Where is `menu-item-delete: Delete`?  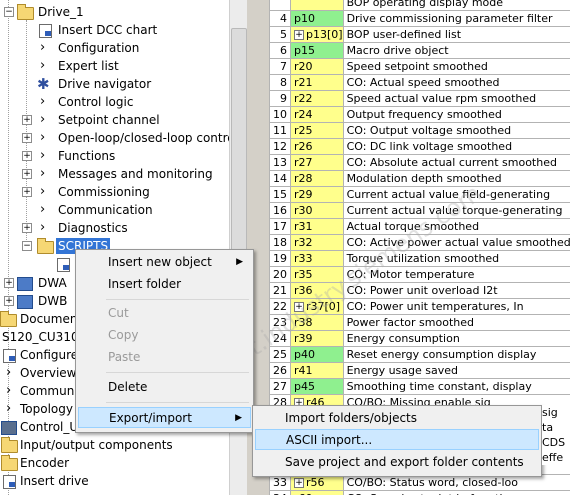 menu-item-delete: Delete is located at coordinates (164, 387).